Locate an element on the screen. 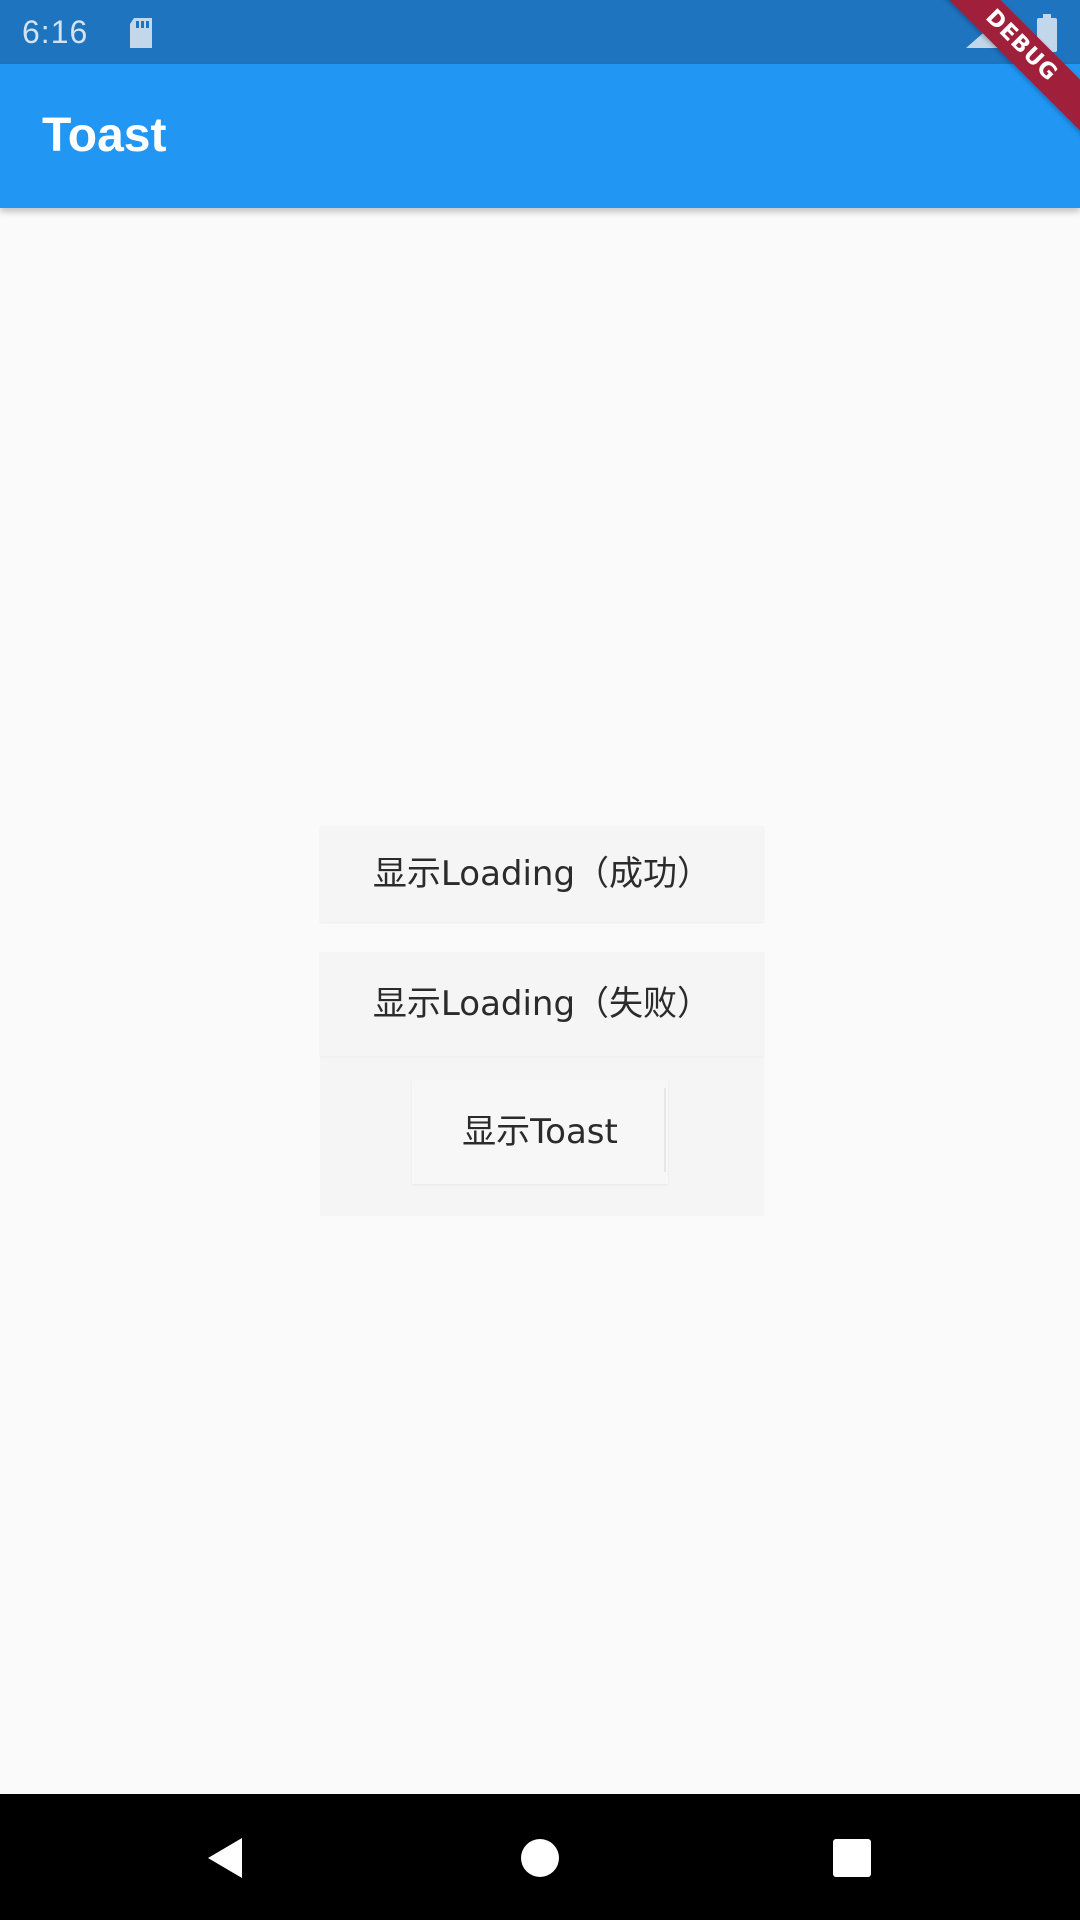 The height and width of the screenshot is (1920, 1080). app-bar: Toast is located at coordinates (540, 136).